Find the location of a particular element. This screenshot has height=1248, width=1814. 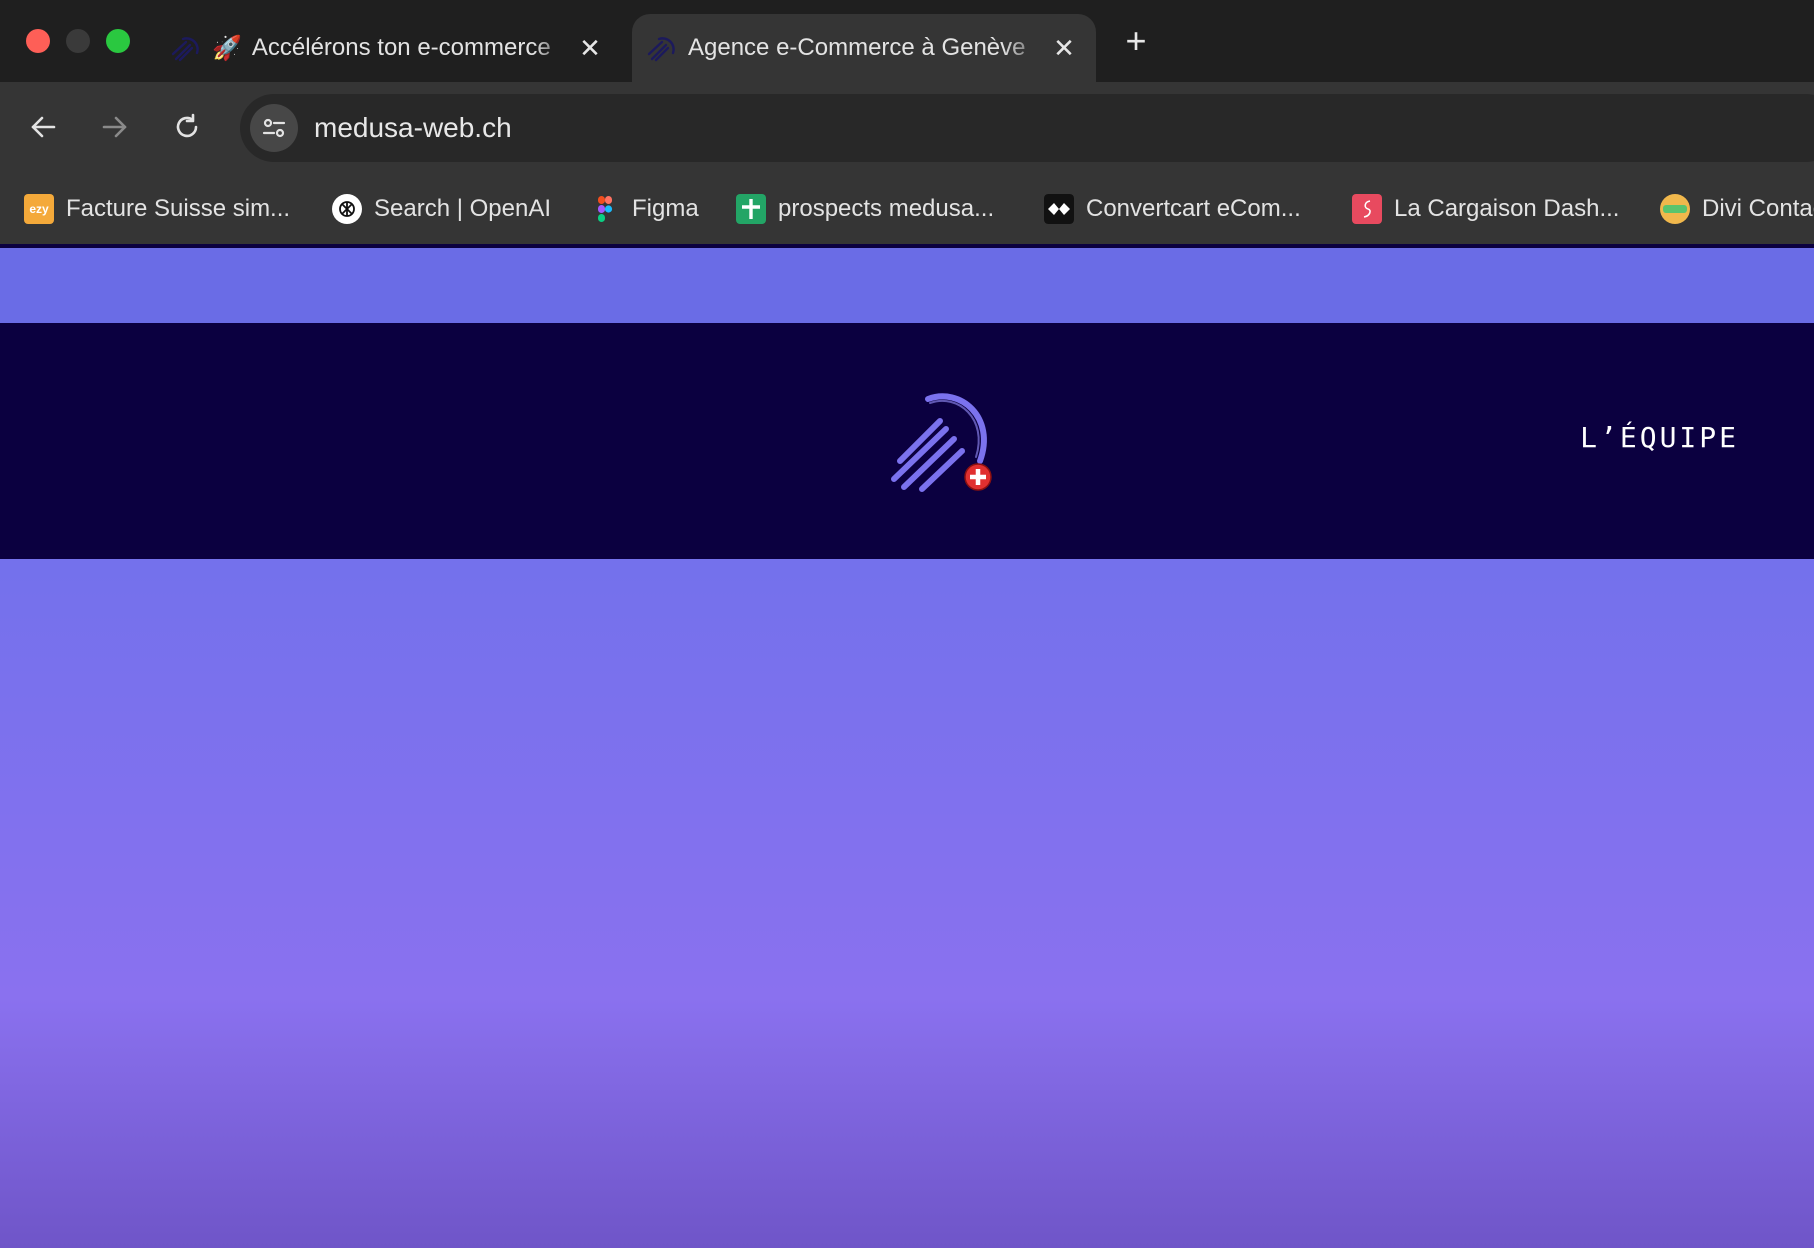

bookmark-label: Figma is located at coordinates (665, 208).